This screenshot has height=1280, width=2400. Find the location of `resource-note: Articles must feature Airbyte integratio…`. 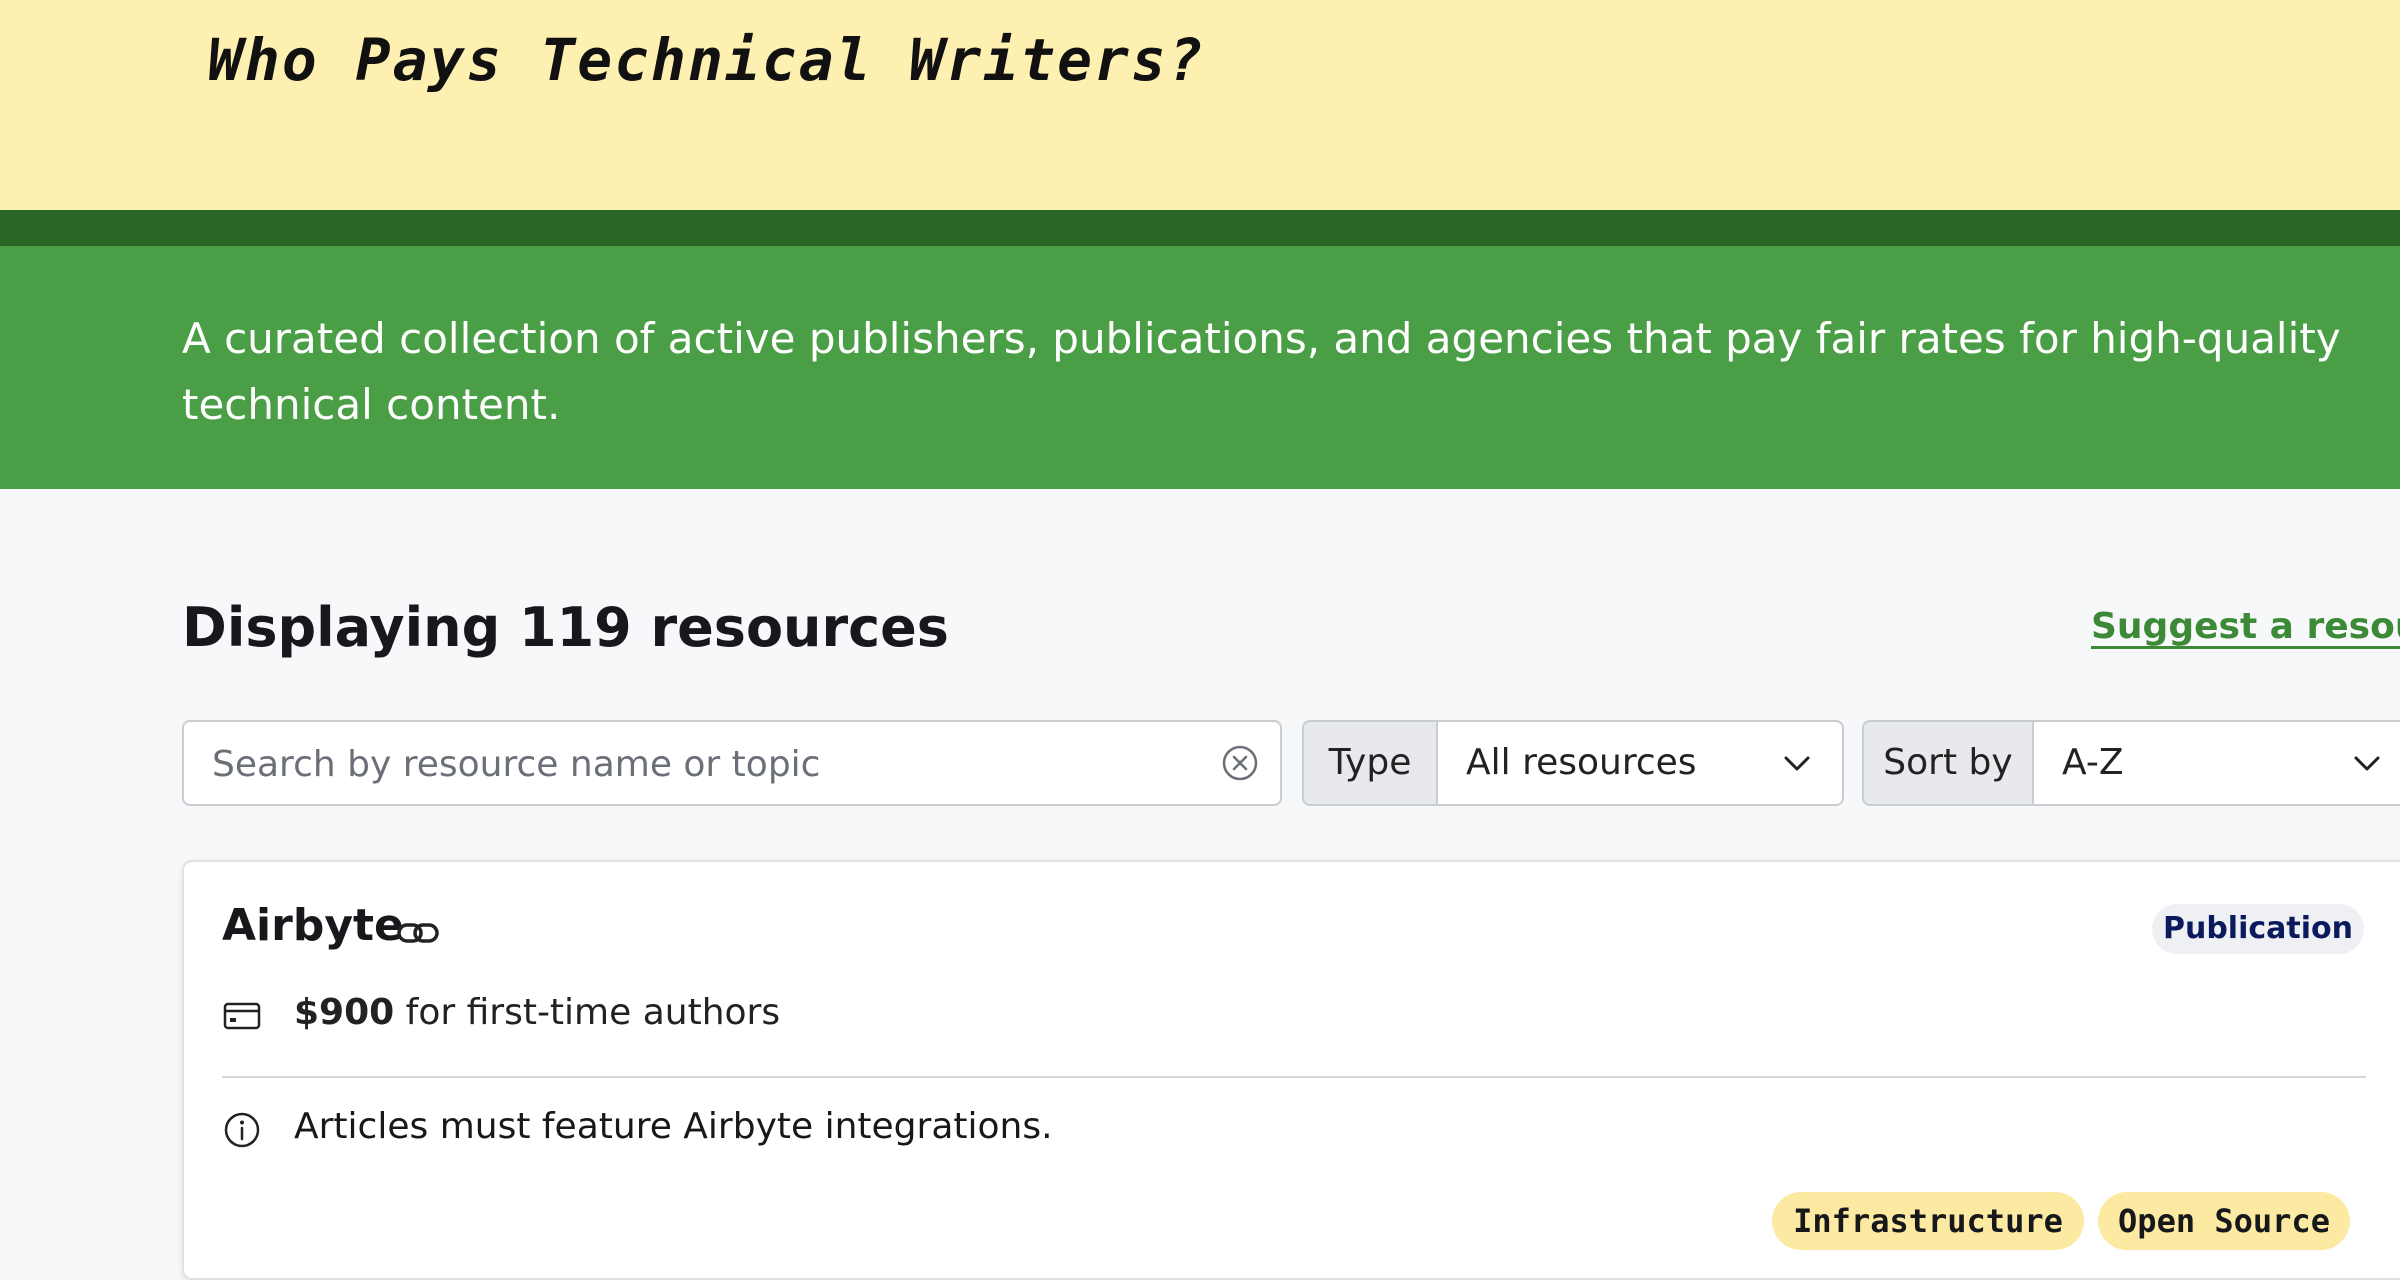

resource-note: Articles must feature Airbyte integratio… is located at coordinates (673, 1126).